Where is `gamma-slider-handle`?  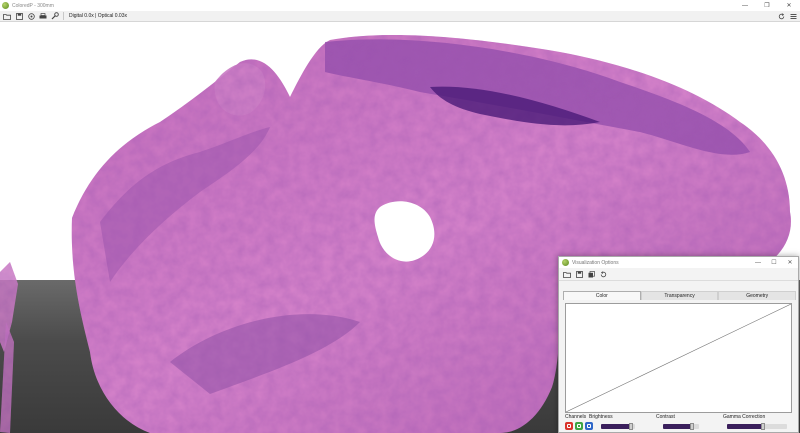
gamma-slider-handle is located at coordinates (763, 426).